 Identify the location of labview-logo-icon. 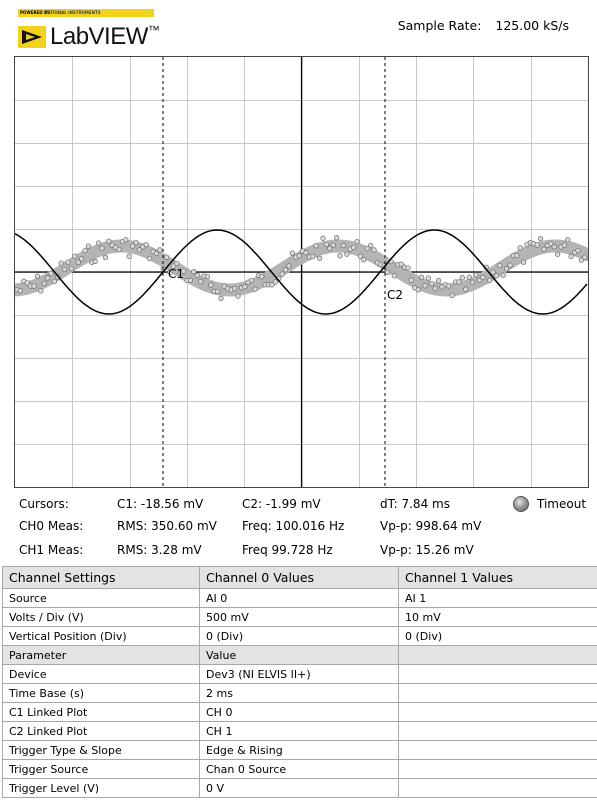
(32, 37).